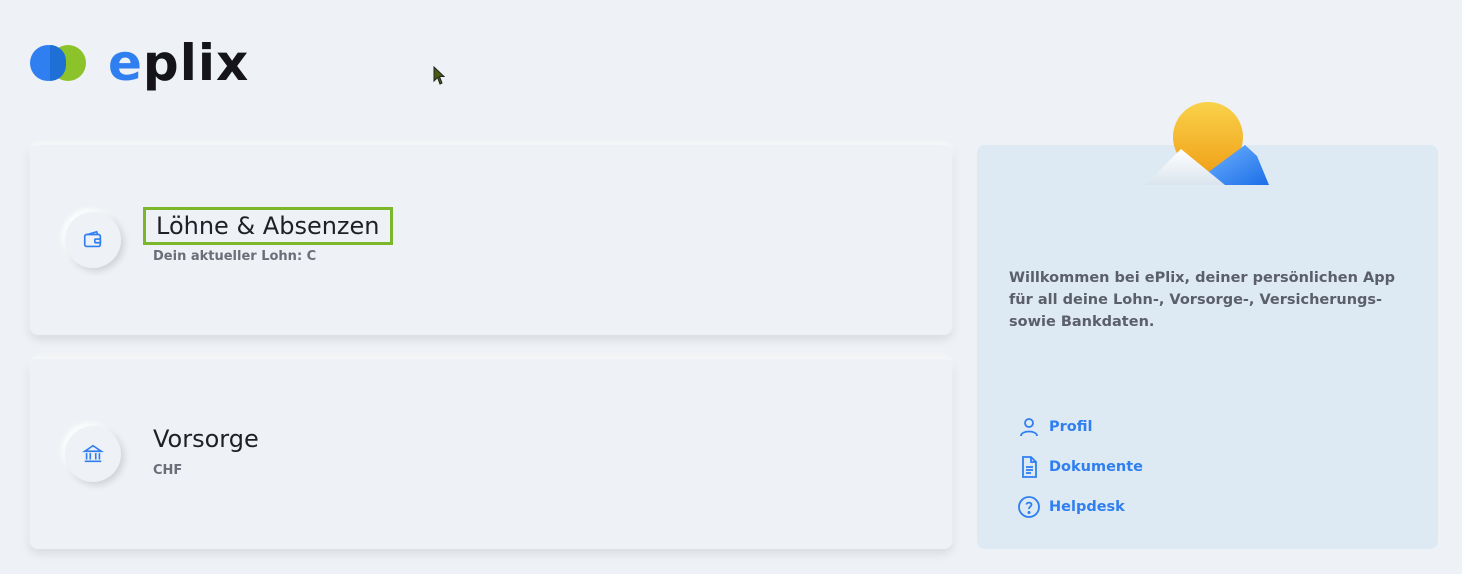 This screenshot has height=574, width=1462. I want to click on dokumente-label: Dokumente, so click(1096, 467).